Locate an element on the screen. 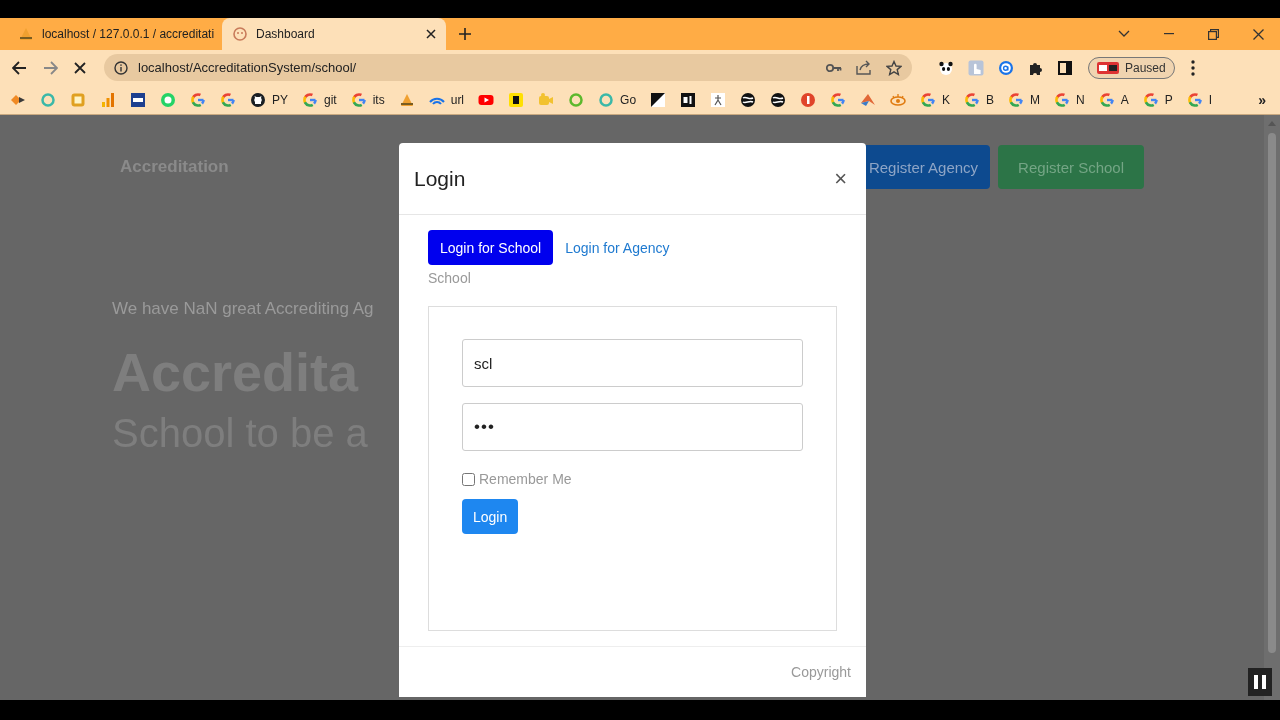 The width and height of the screenshot is (1280, 720). bookmark: P is located at coordinates (1157, 99).